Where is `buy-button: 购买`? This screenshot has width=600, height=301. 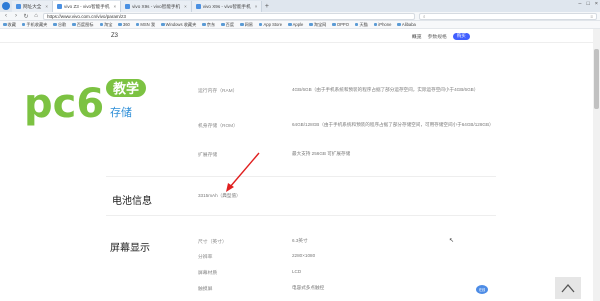 buy-button: 购买 is located at coordinates (461, 36).